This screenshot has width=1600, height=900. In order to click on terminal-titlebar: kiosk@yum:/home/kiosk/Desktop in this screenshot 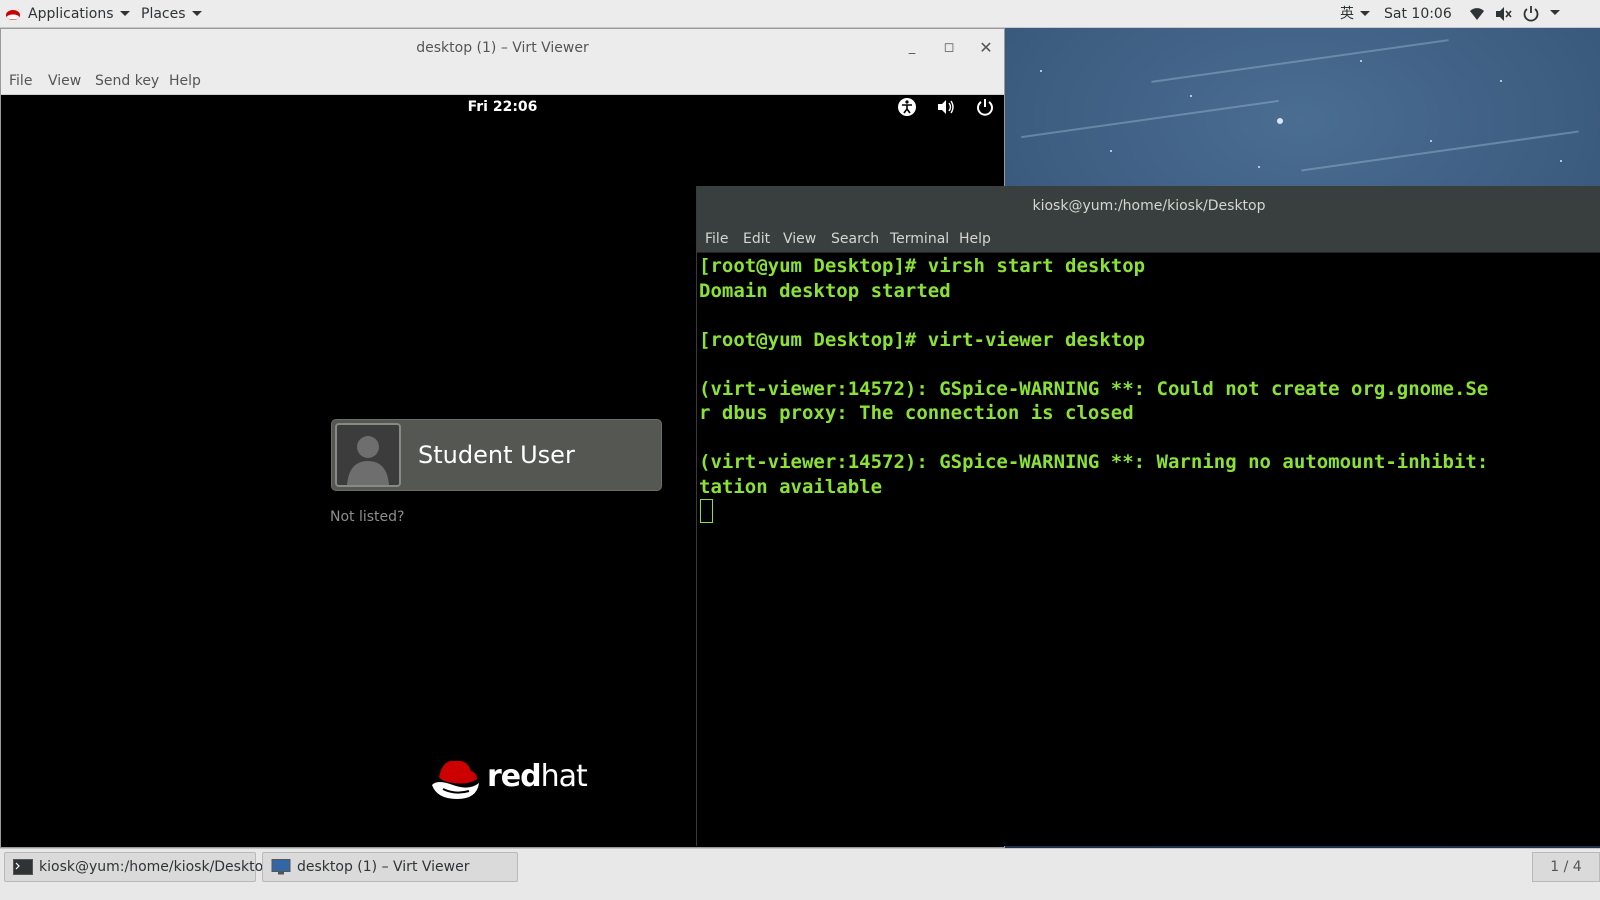, I will do `click(1148, 206)`.